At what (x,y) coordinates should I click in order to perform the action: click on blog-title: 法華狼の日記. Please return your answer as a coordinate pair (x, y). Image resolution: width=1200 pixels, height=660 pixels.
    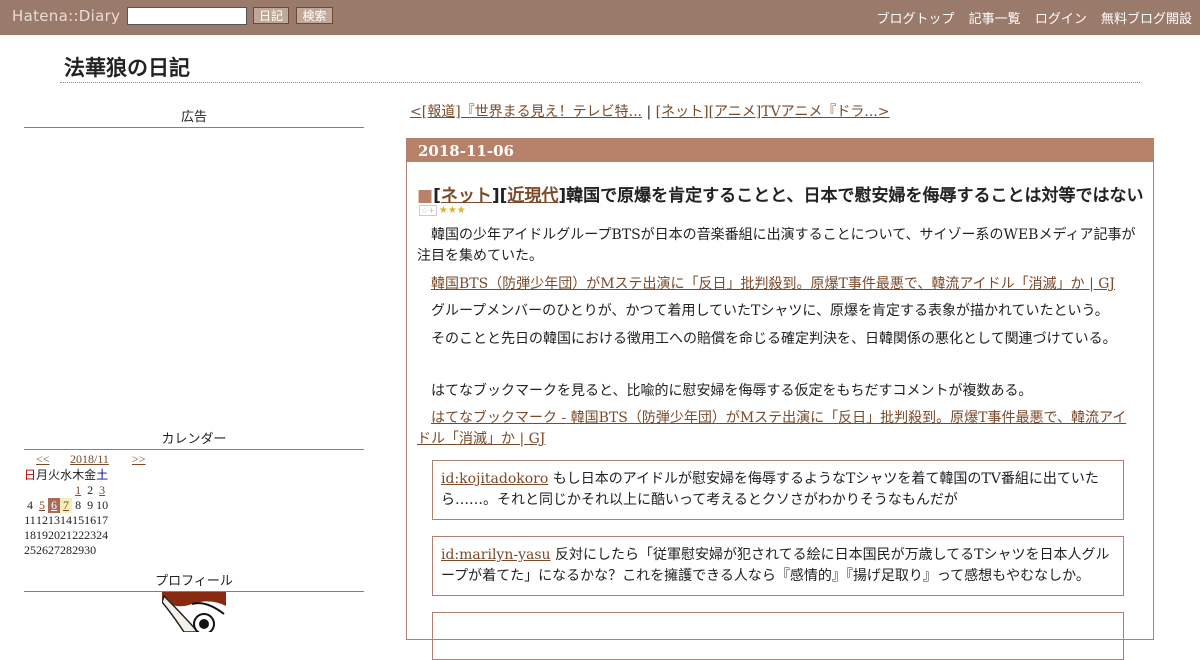
    Looking at the image, I should click on (127, 67).